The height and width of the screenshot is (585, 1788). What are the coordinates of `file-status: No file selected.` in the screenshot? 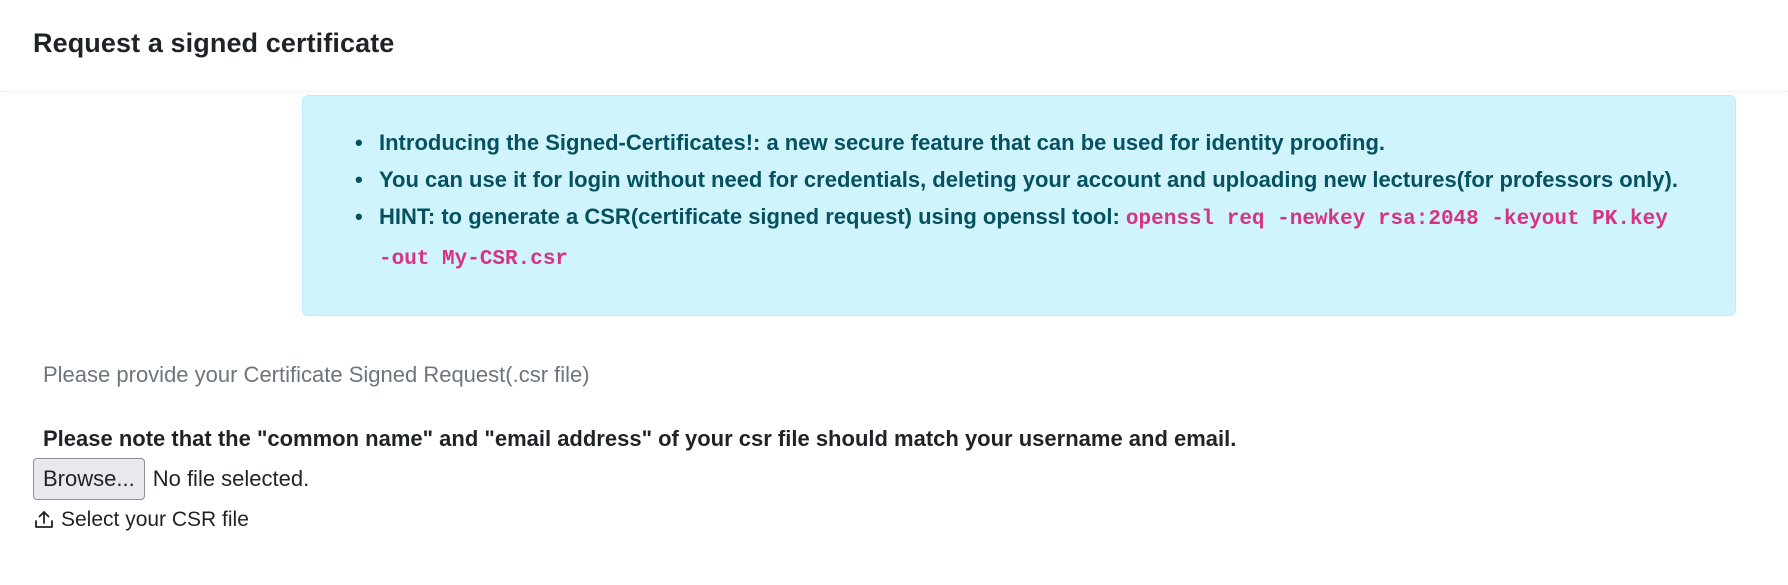 It's located at (231, 478).